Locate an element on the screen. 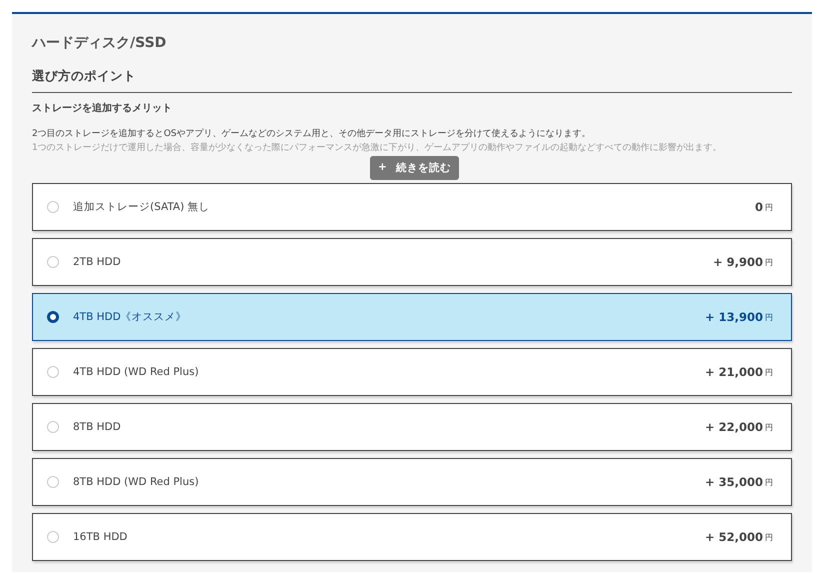 This screenshot has width=822, height=573. option-price: + 9,900 is located at coordinates (737, 262).